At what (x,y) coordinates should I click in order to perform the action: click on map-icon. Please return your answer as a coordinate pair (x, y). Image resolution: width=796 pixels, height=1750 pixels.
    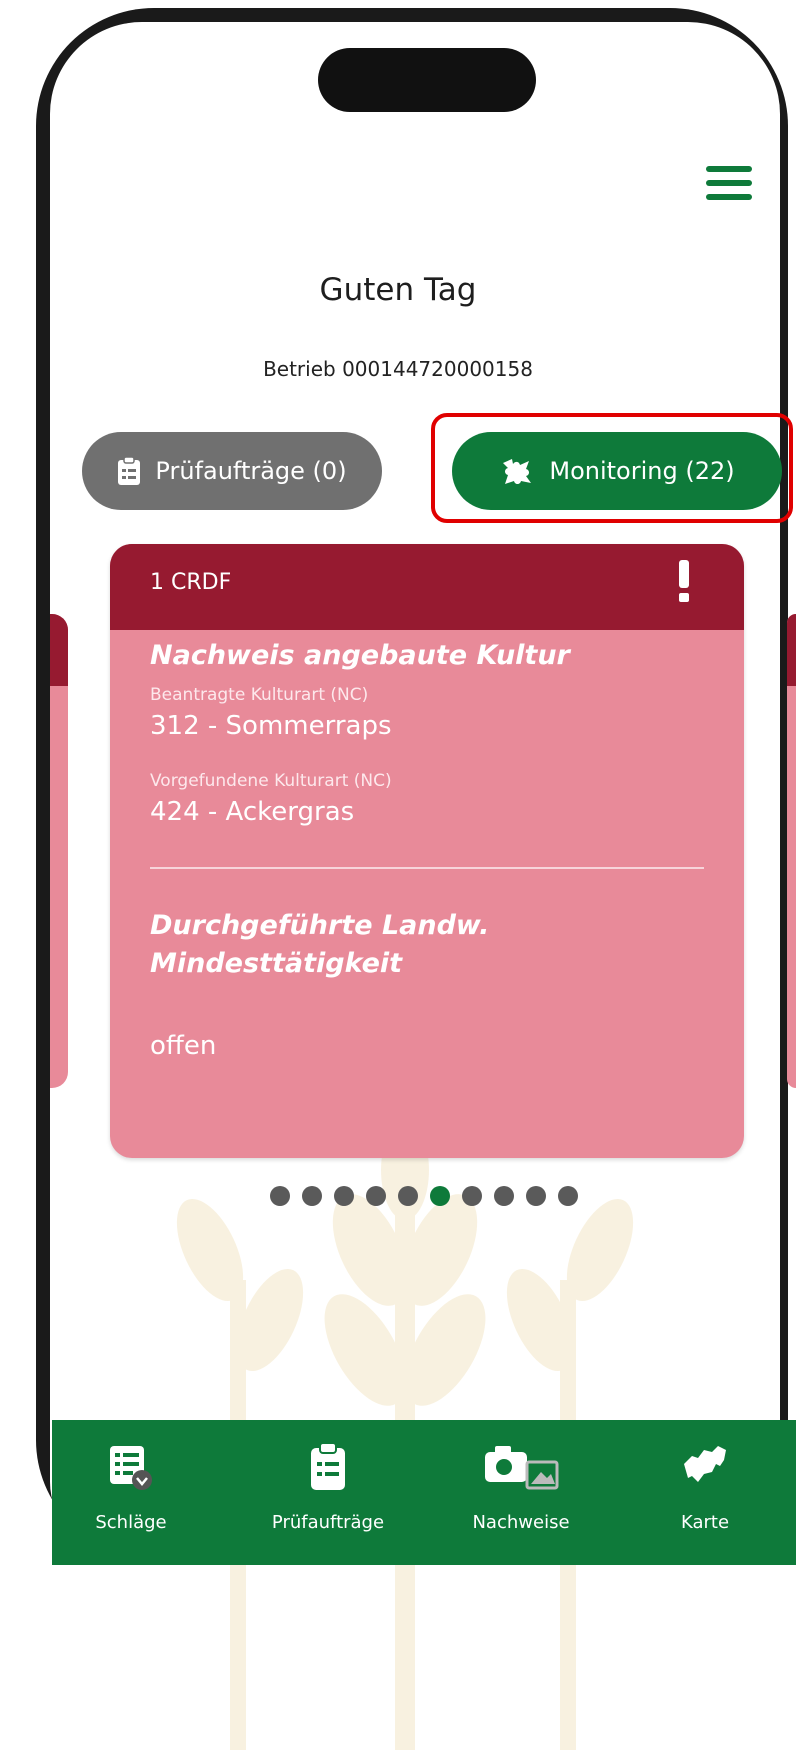
    Looking at the image, I should click on (705, 1464).